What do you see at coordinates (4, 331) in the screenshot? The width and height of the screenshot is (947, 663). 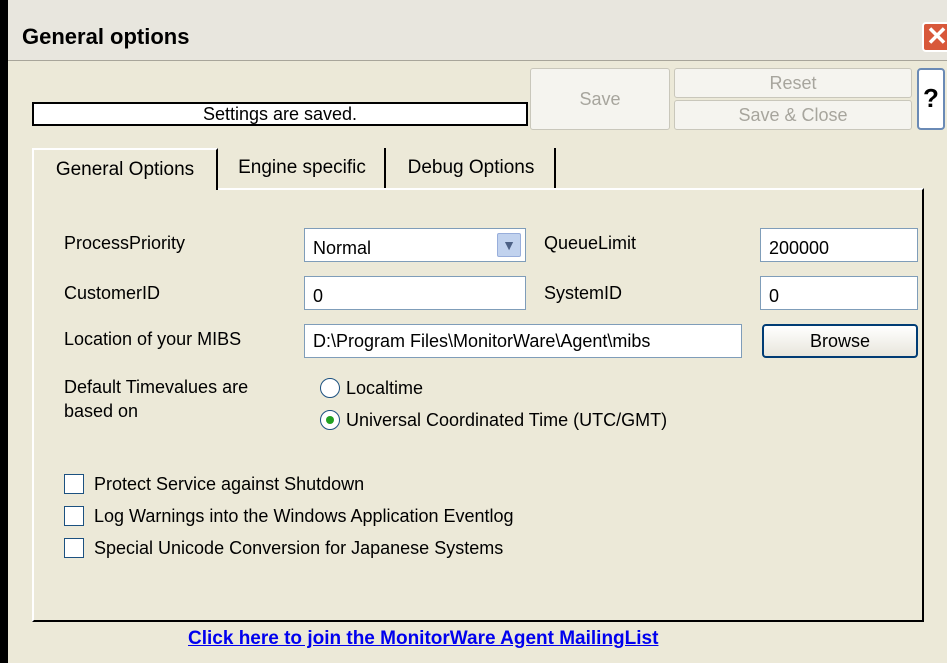 I see `window-left-edge` at bounding box center [4, 331].